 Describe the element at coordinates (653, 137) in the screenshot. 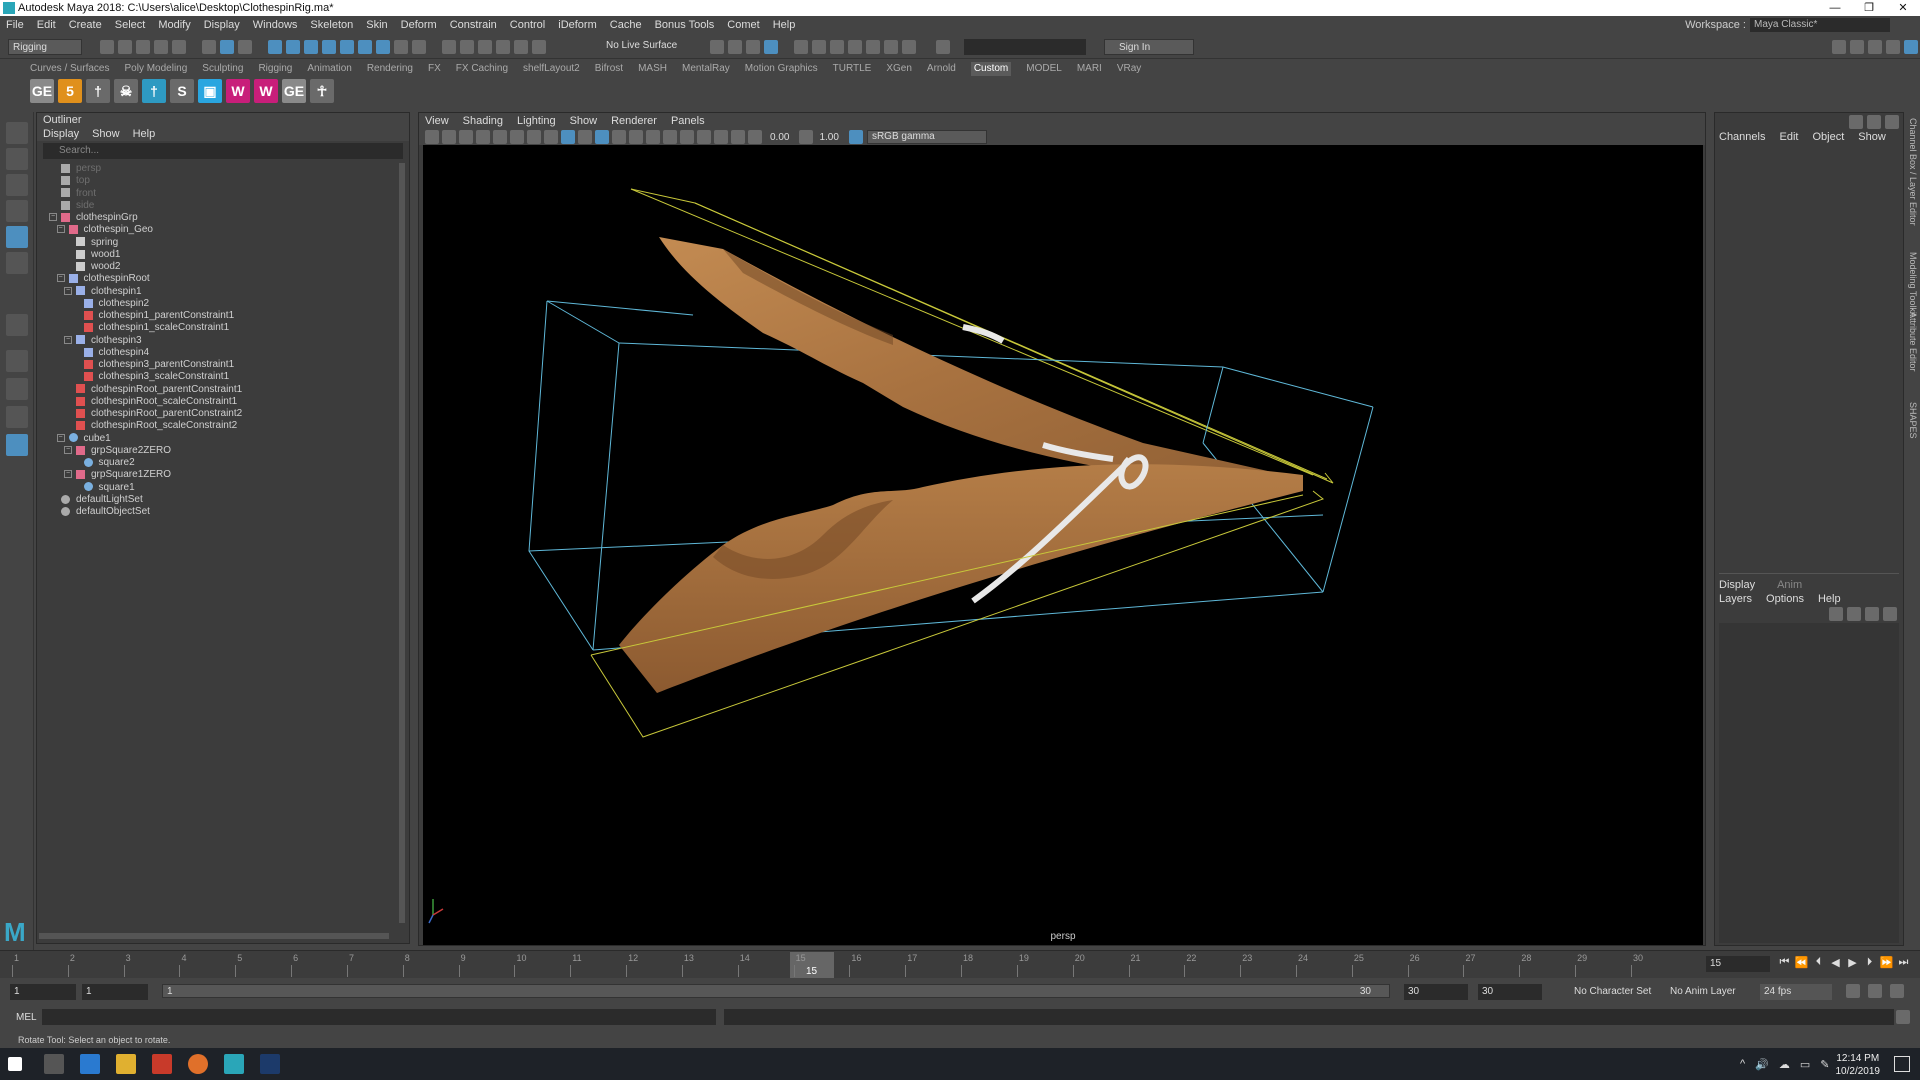

I see `ambient-occlusion-icon` at that location.